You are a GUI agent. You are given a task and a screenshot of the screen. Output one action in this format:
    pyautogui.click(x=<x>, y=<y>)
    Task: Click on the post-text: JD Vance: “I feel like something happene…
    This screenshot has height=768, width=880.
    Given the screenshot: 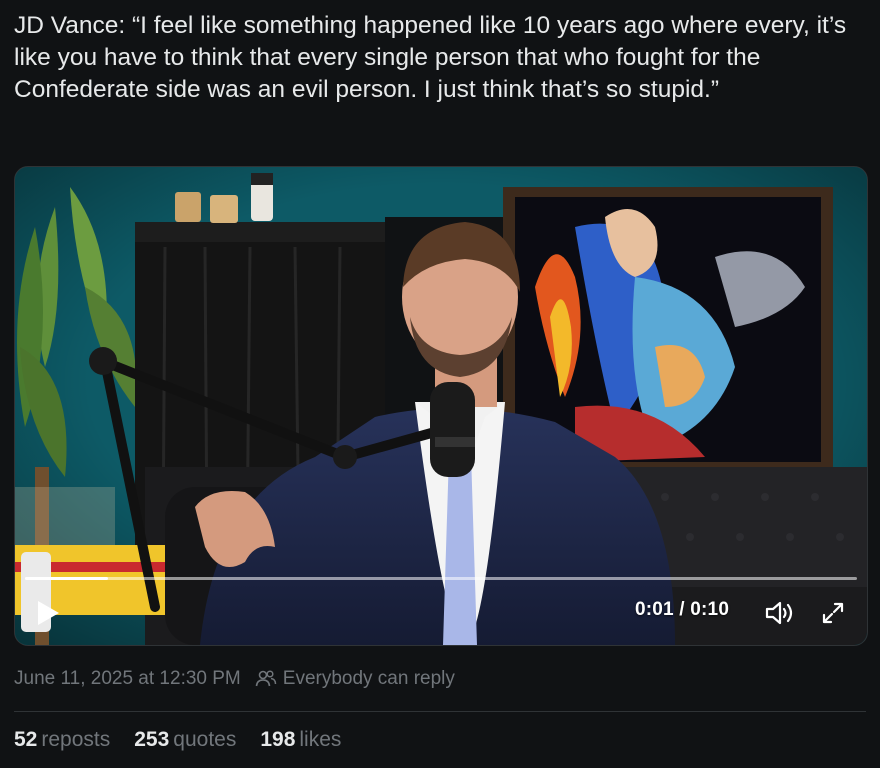 What is the action you would take?
    pyautogui.click(x=430, y=57)
    